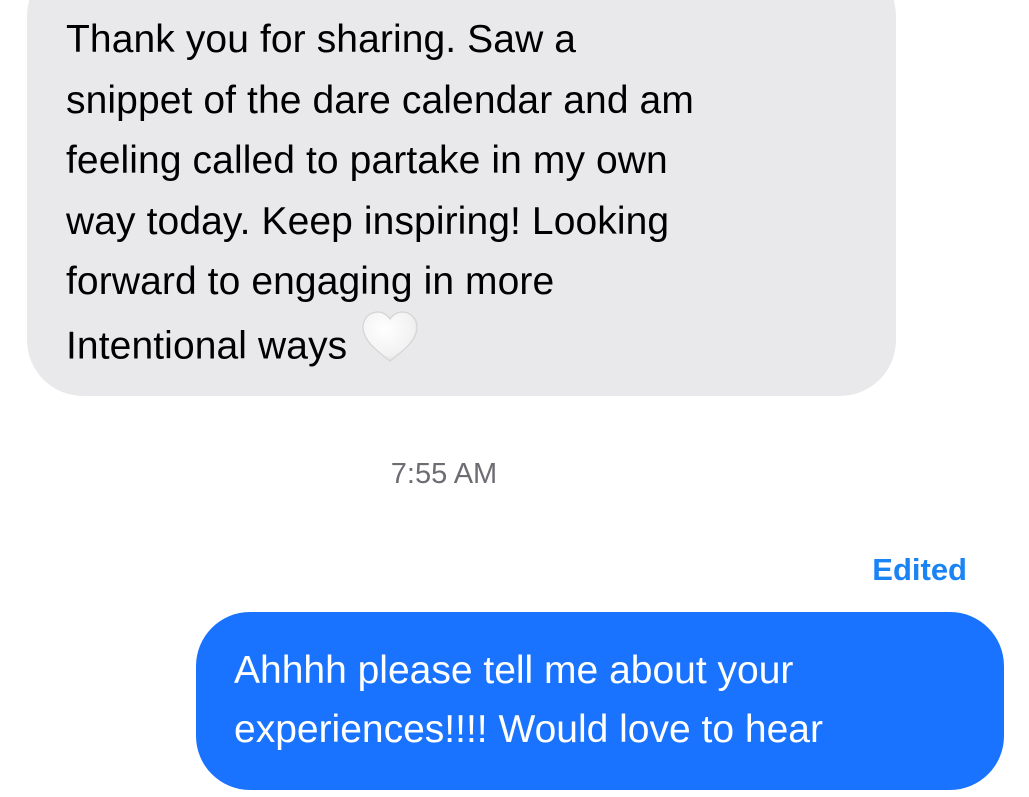 The image size is (1029, 797). Describe the element at coordinates (321, 39) in the screenshot. I see `incoming-message-line: Thank you for sharing. Saw a` at that location.